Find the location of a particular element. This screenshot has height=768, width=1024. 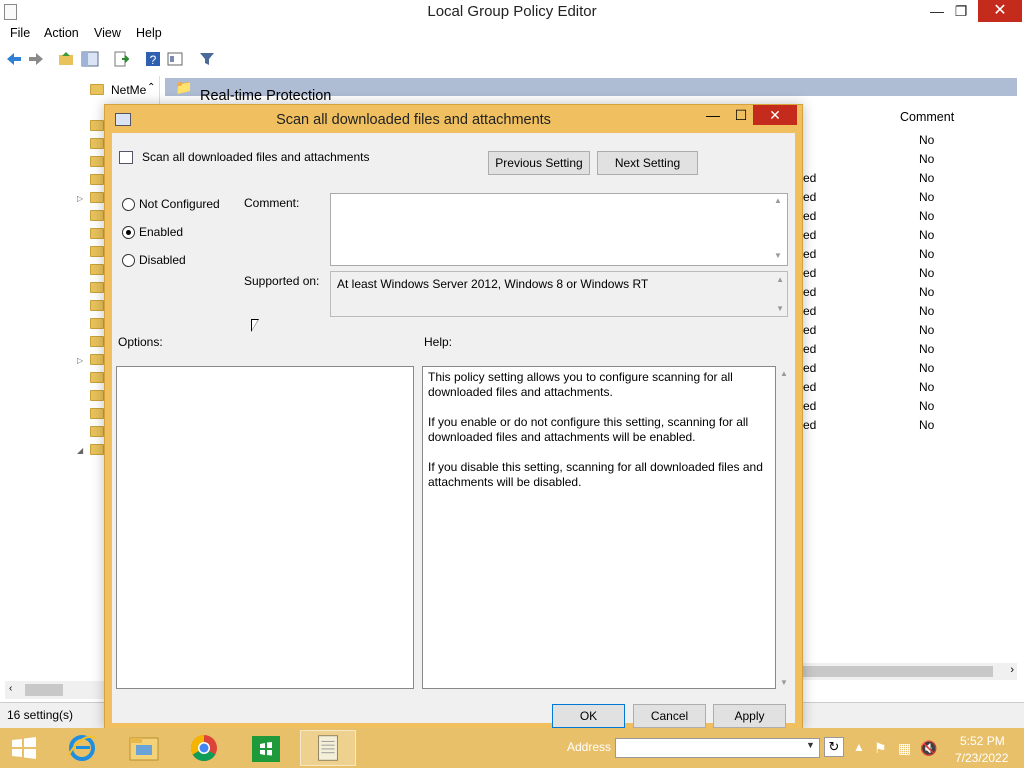

collapse-arrow-icon: ◢ is located at coordinates (80, 450).